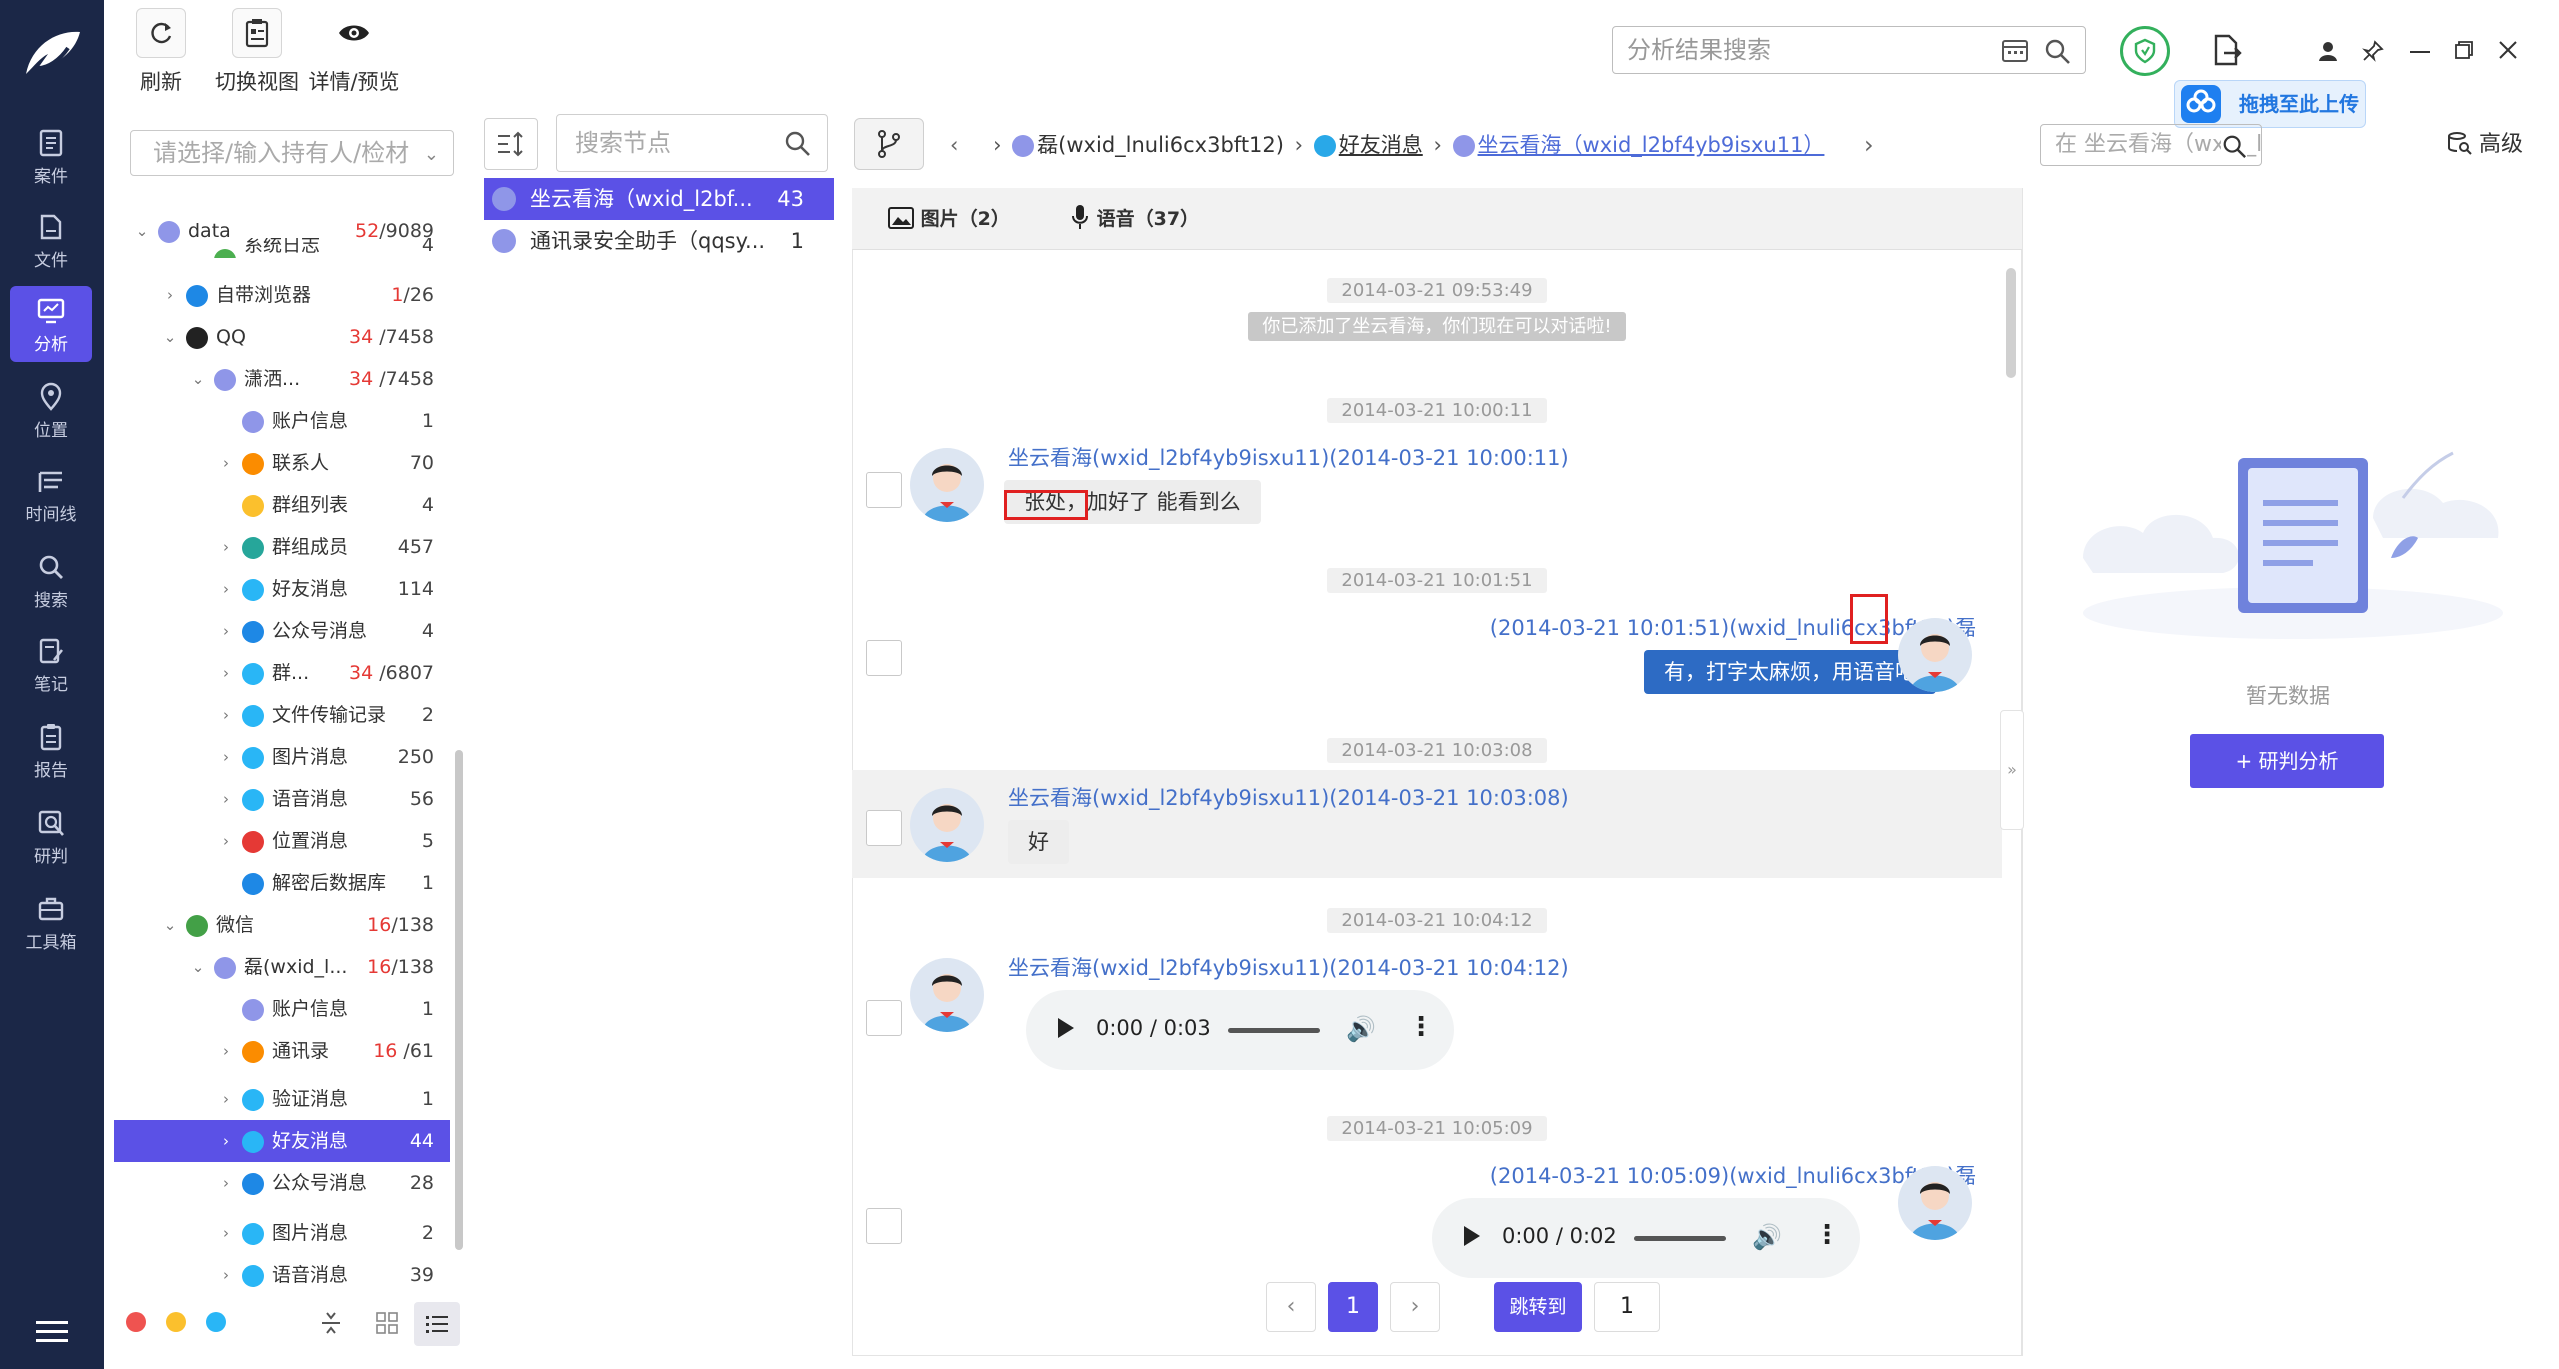 The image size is (2559, 1369). What do you see at coordinates (459, 1000) in the screenshot?
I see `tree-scrollbar` at bounding box center [459, 1000].